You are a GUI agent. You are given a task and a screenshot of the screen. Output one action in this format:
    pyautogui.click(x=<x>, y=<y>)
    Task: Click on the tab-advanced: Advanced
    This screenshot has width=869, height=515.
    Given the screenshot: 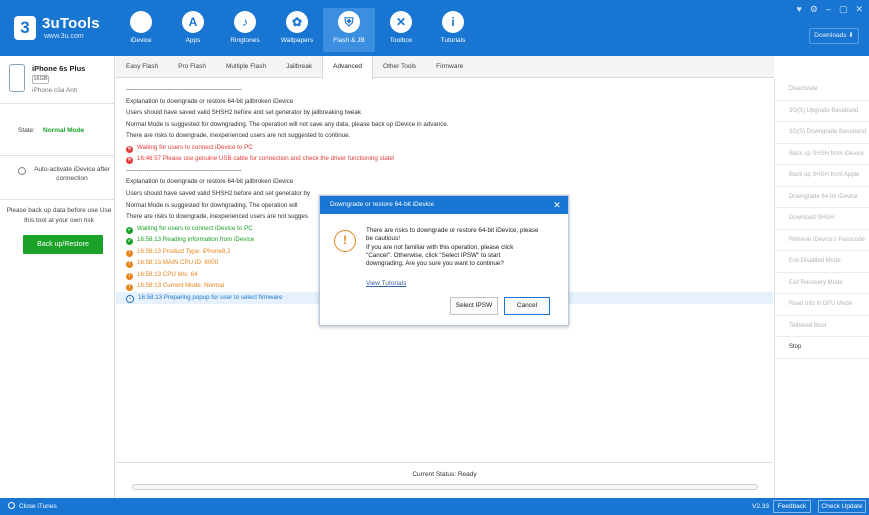 What is the action you would take?
    pyautogui.click(x=348, y=67)
    